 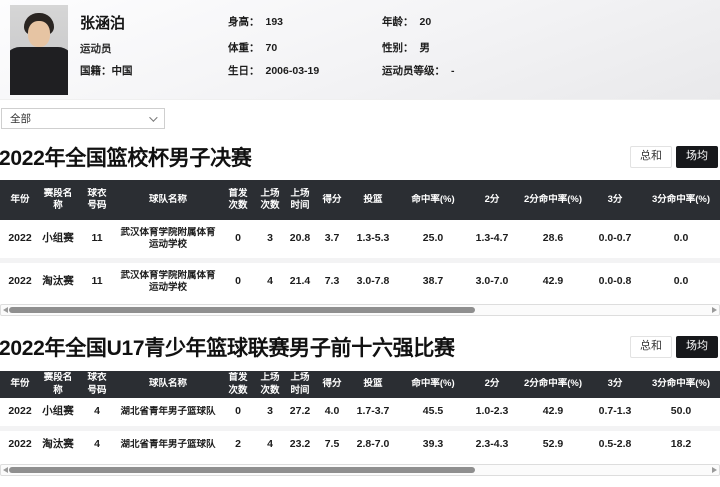 I want to click on player-role: 运动员, so click(x=96, y=49).